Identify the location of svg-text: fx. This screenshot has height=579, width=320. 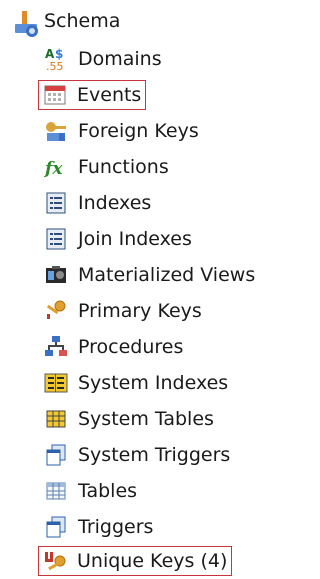
(53, 169).